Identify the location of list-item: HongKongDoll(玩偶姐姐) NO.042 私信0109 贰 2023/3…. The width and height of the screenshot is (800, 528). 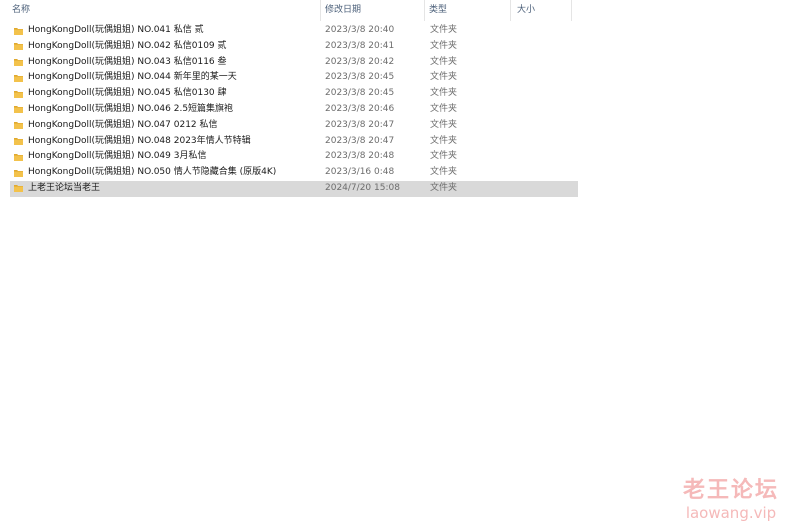
(294, 47).